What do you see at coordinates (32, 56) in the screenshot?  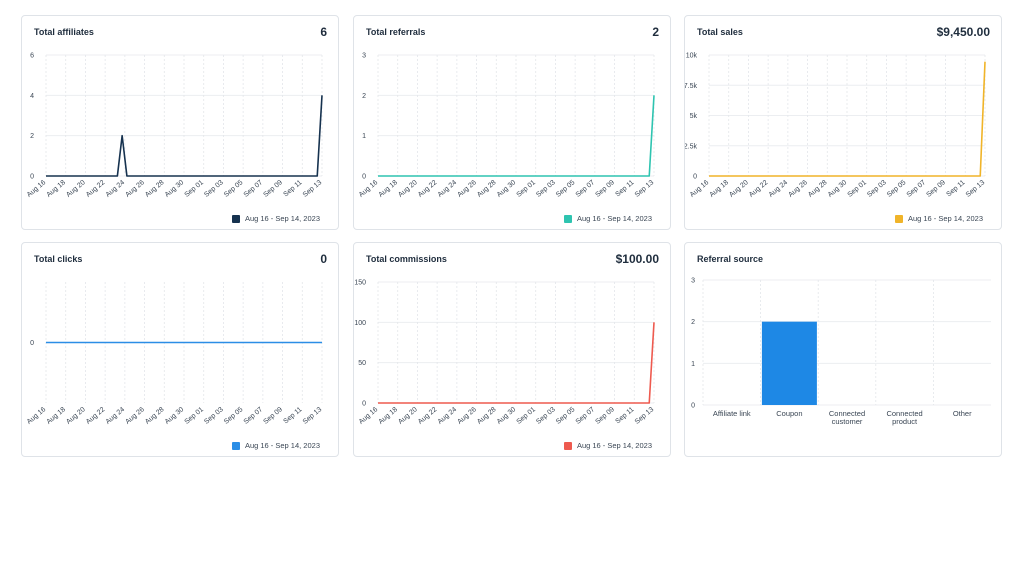 I see `y-tick-label: 6` at bounding box center [32, 56].